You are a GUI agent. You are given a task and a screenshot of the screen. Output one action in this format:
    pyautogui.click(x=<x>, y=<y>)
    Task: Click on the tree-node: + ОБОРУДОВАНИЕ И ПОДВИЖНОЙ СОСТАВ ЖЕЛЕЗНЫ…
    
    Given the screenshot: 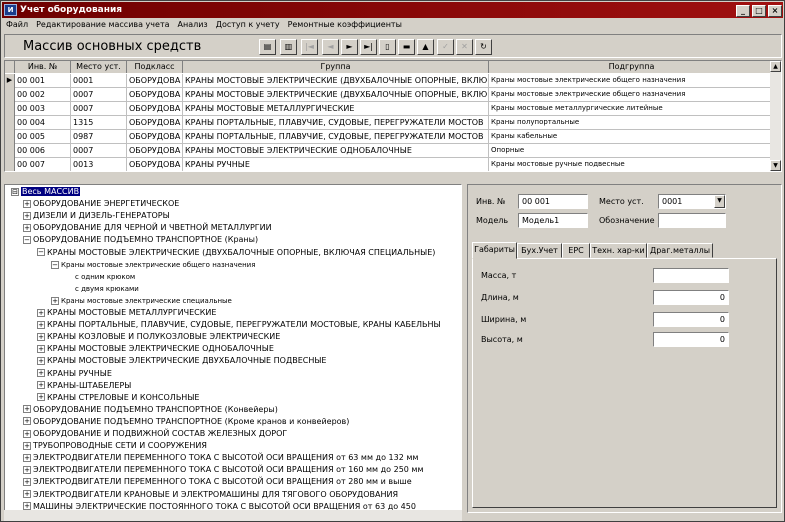 What is the action you would take?
    pyautogui.click(x=155, y=434)
    